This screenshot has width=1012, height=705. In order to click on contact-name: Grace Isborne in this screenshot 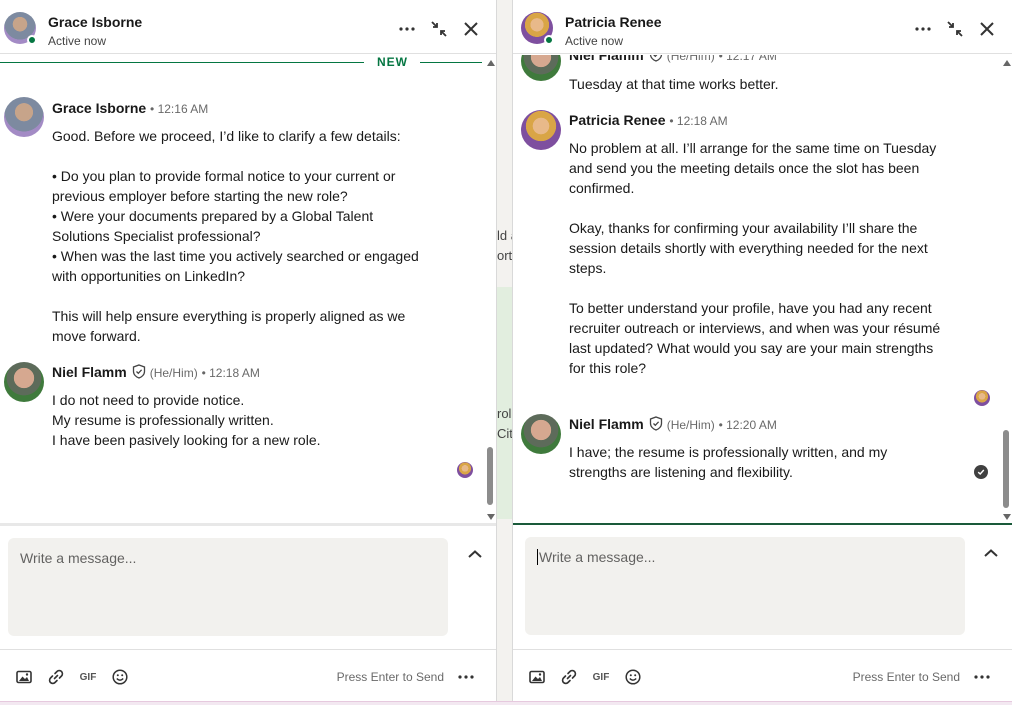, I will do `click(95, 22)`.